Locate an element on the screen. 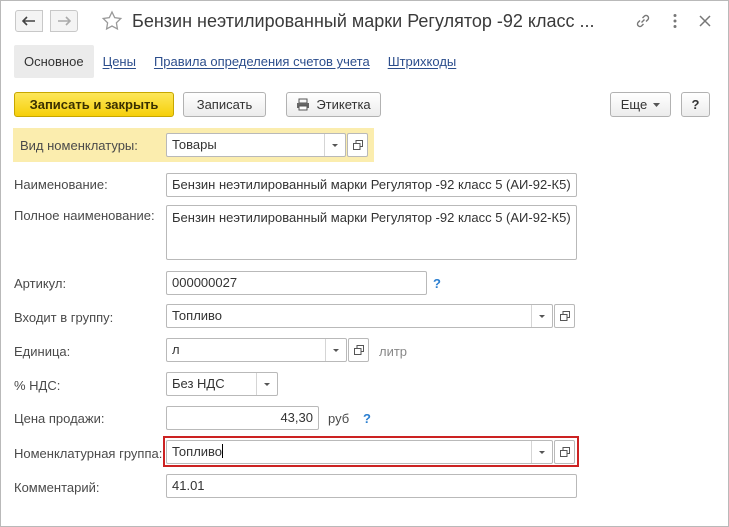 Image resolution: width=729 pixels, height=527 pixels. item-type-open-button is located at coordinates (357, 145).